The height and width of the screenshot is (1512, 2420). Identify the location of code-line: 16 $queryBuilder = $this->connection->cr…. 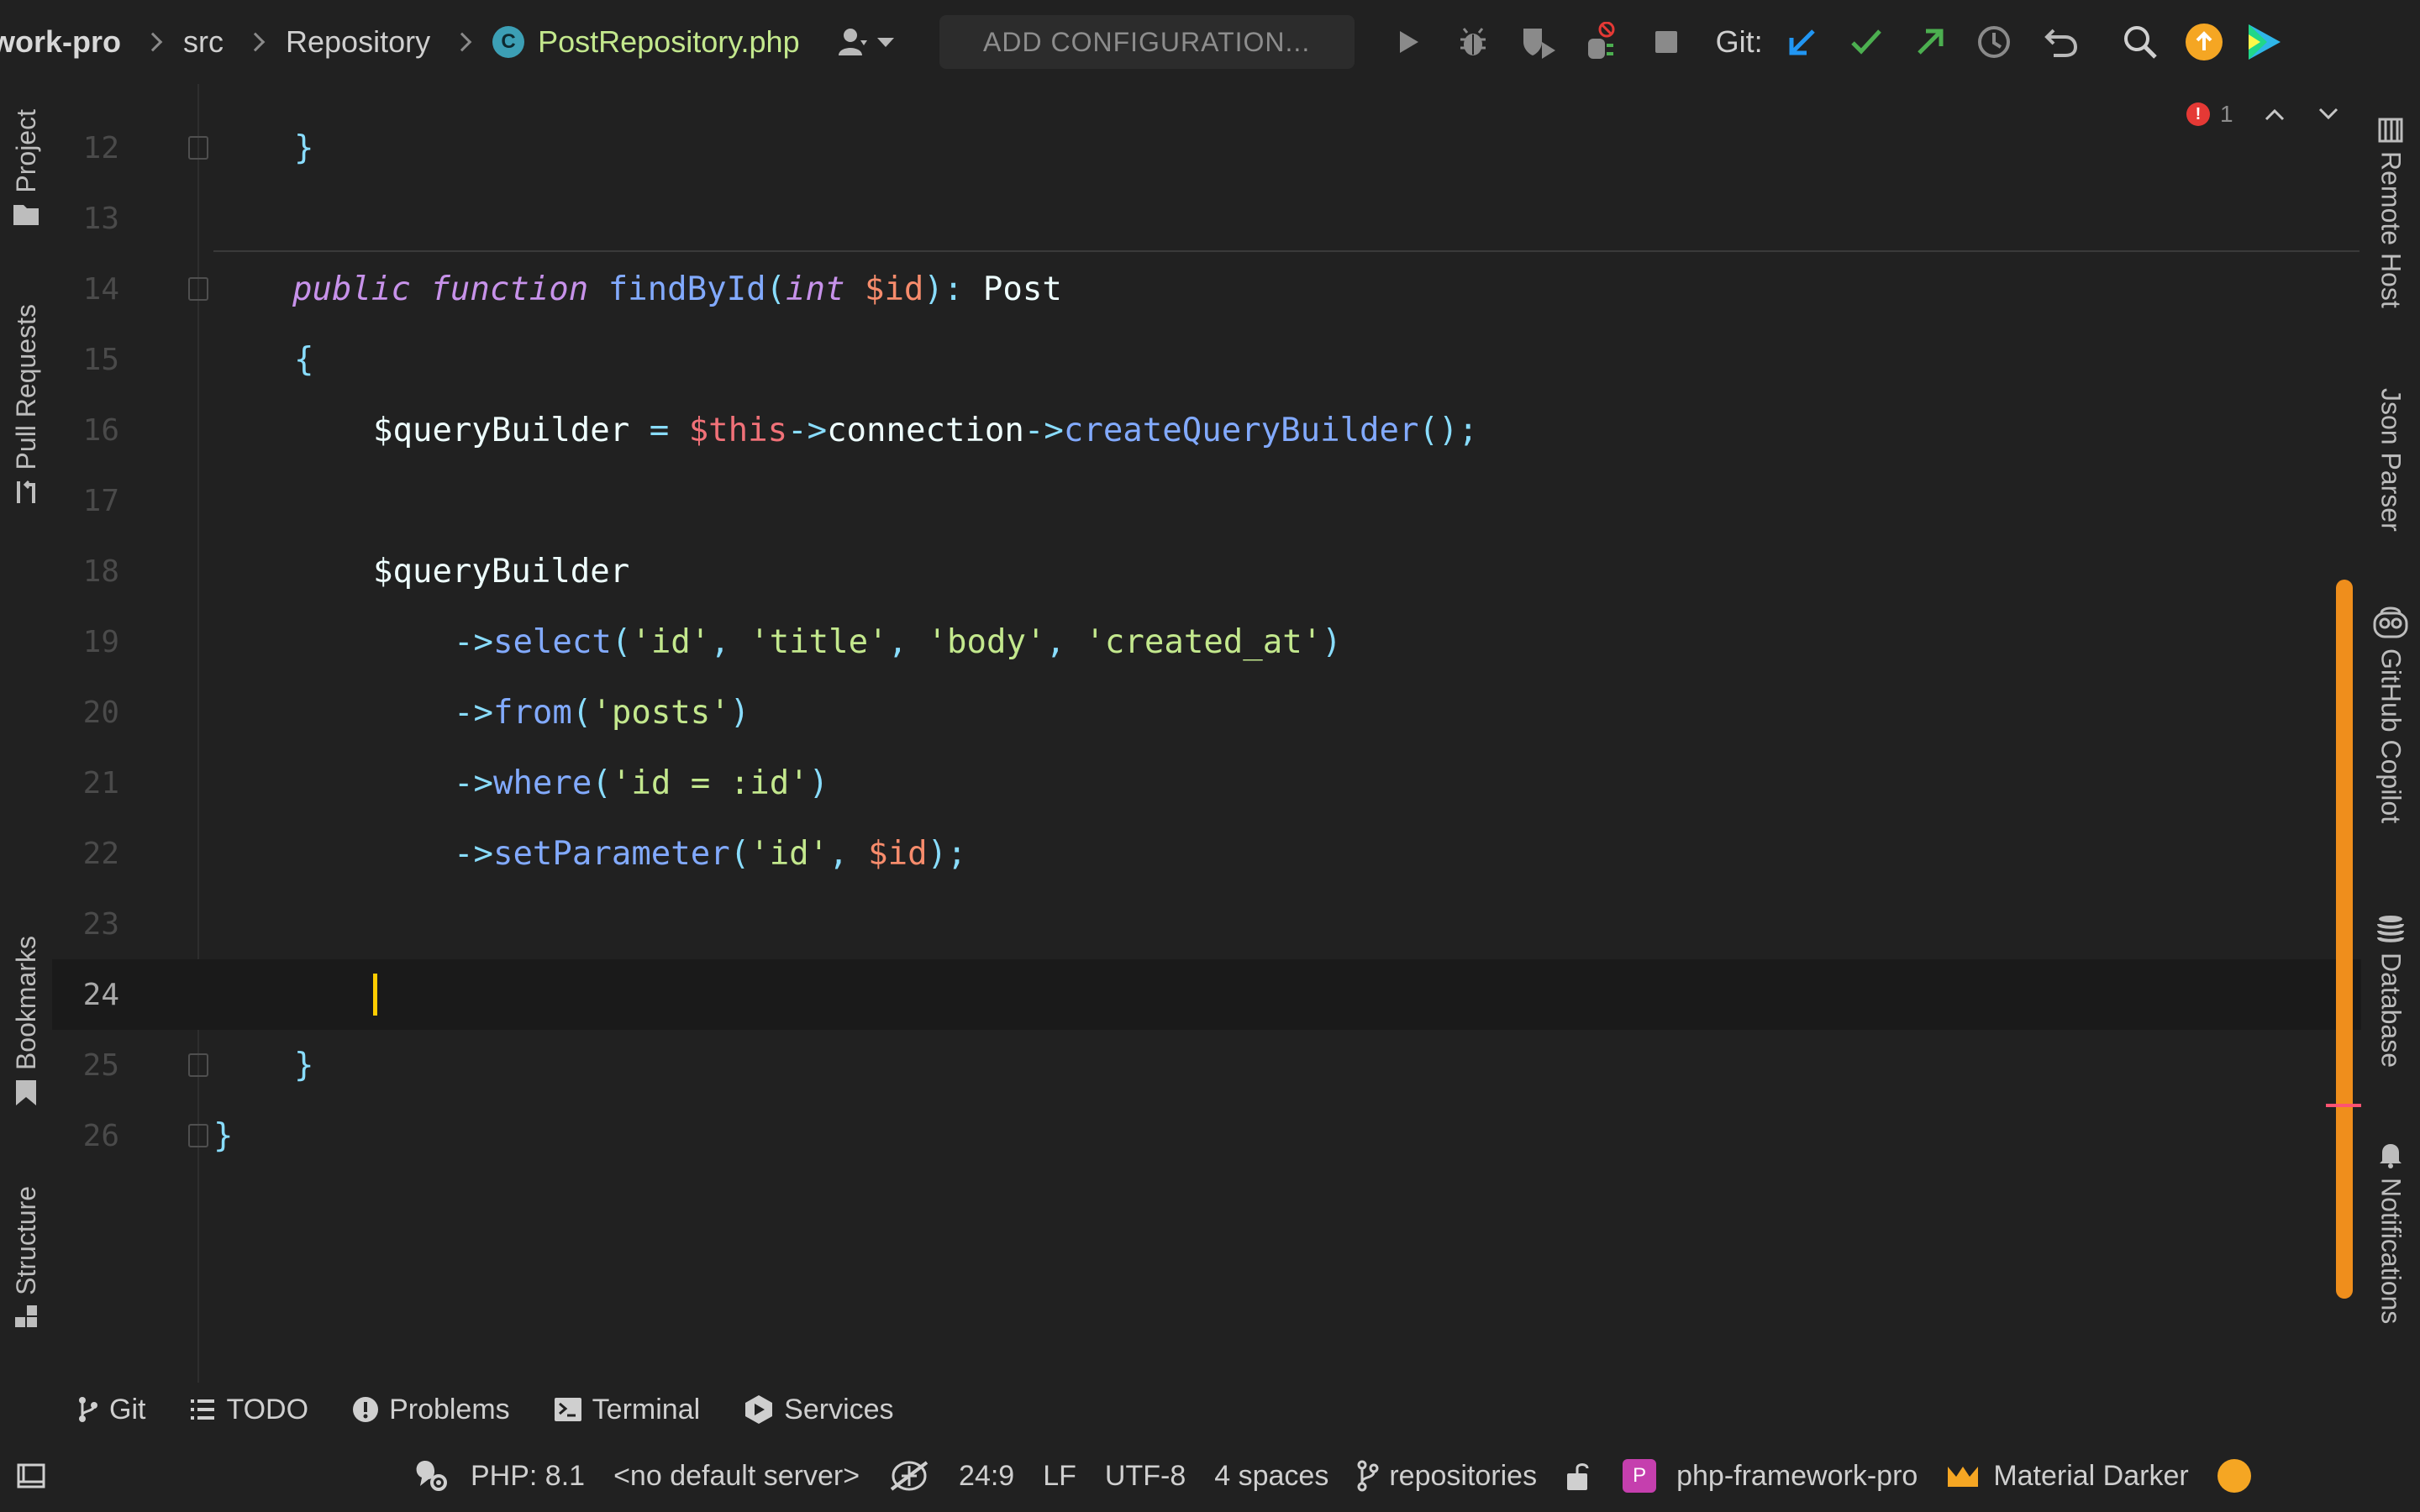
(1206, 430).